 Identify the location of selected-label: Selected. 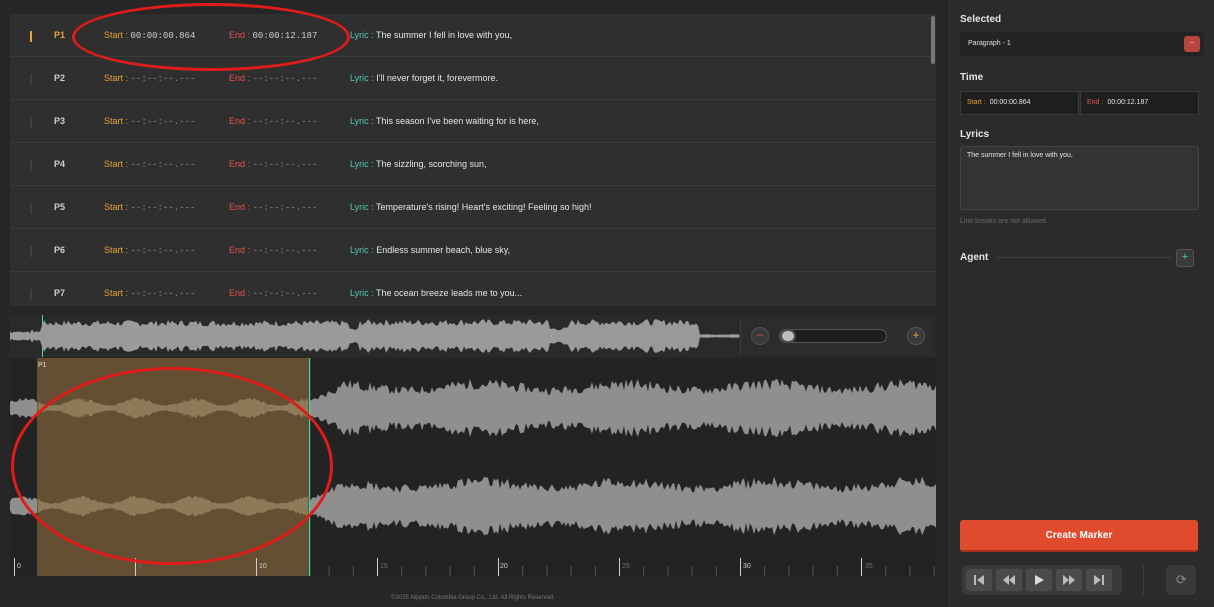
(981, 19).